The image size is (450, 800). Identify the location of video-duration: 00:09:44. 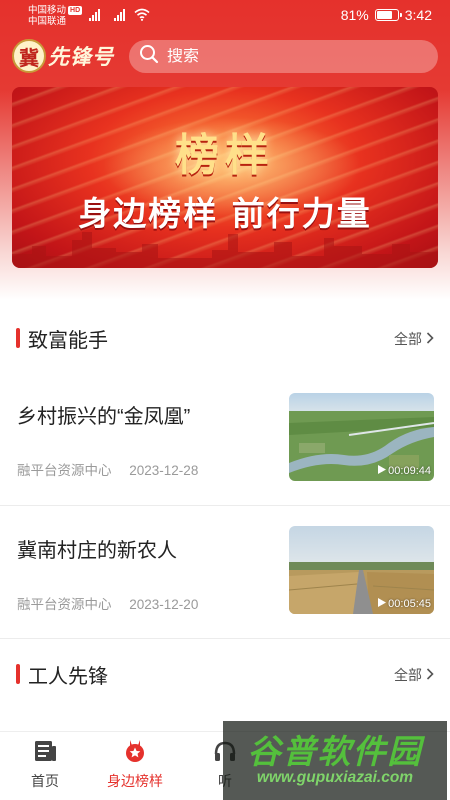
(404, 471).